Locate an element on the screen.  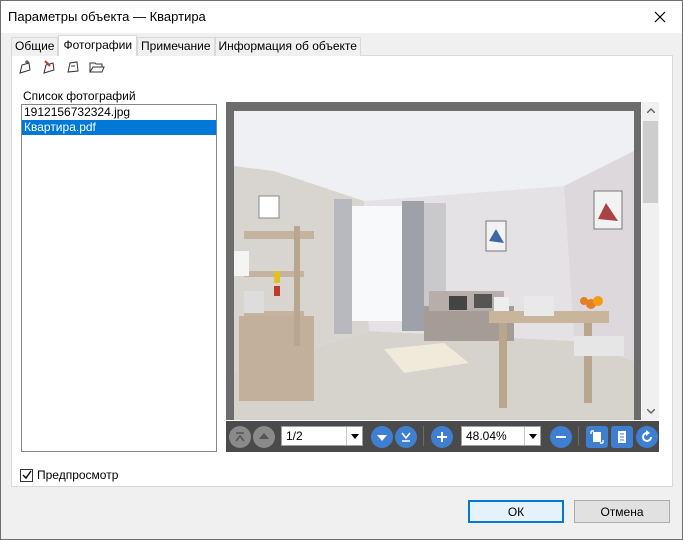
tab-photos: Фотографии is located at coordinates (98, 45).